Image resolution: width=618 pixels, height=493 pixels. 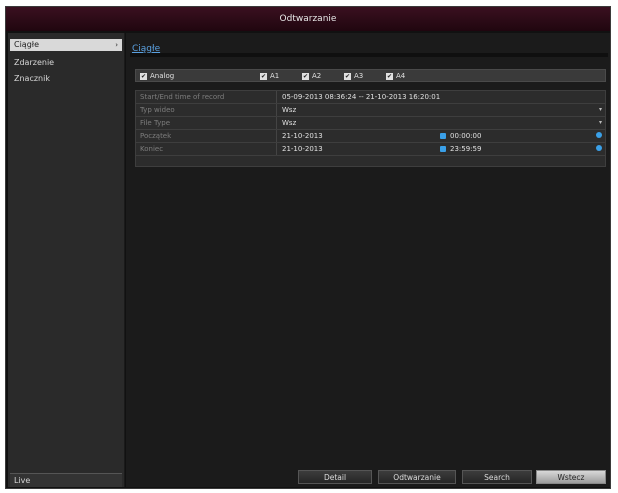 I want to click on window-title: Odtwarzanie, so click(x=308, y=19).